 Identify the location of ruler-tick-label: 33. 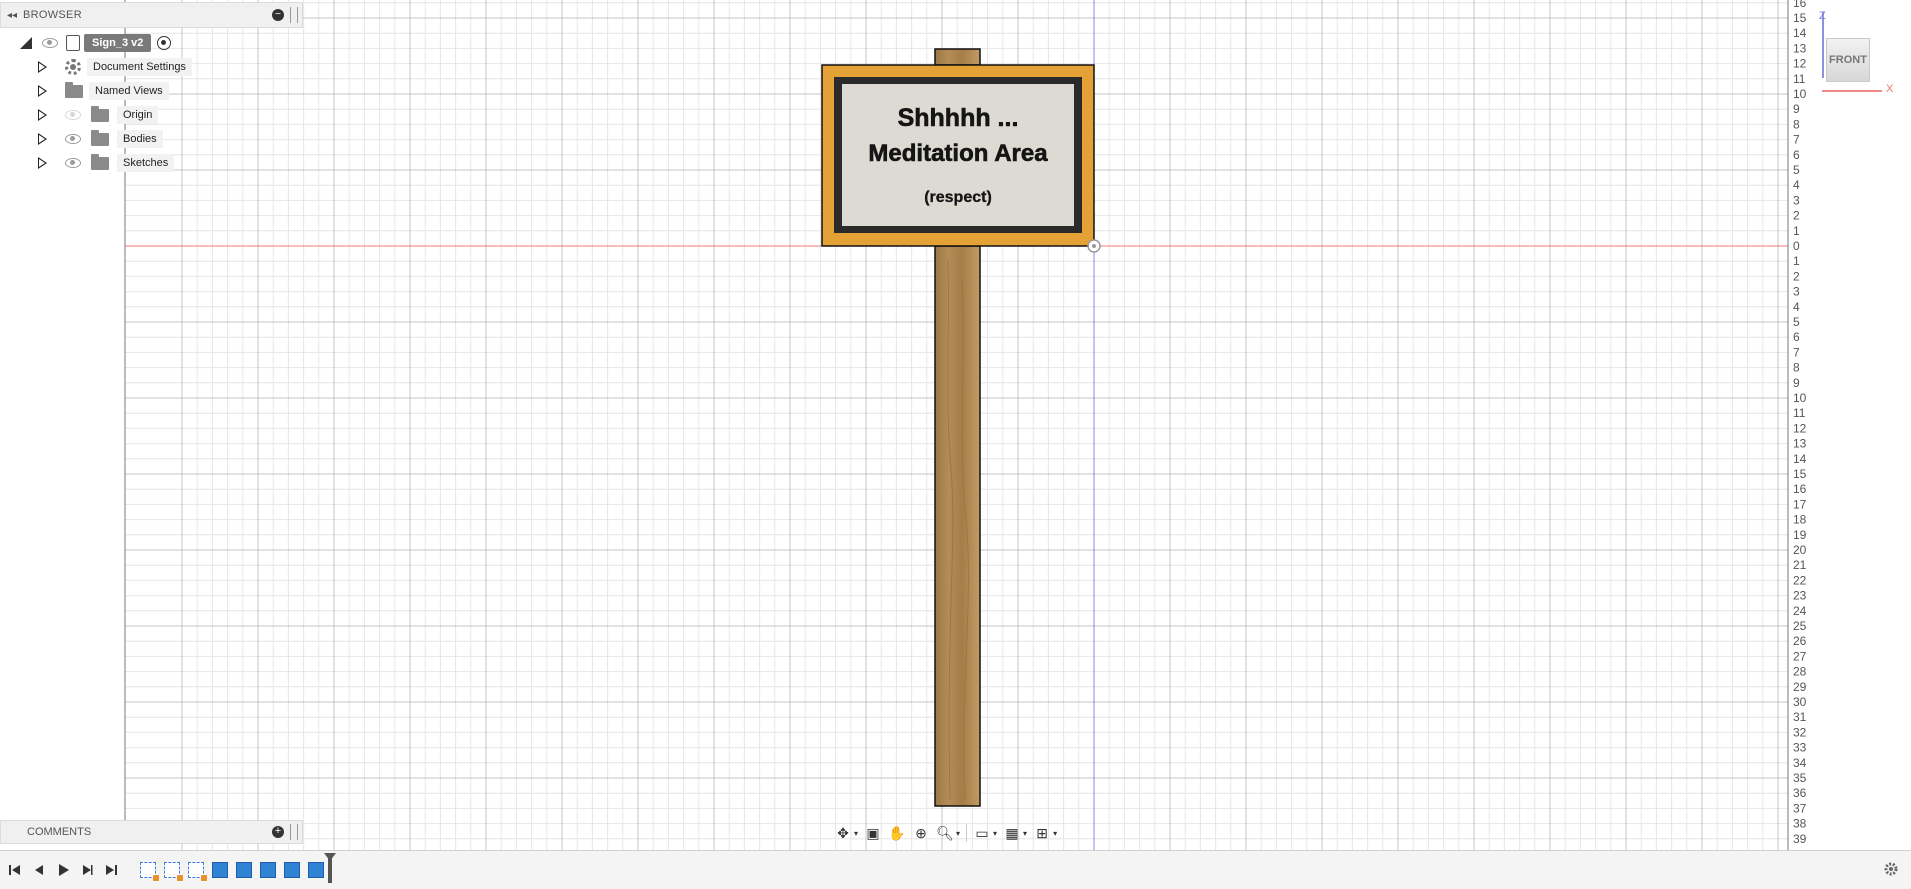
(1800, 748).